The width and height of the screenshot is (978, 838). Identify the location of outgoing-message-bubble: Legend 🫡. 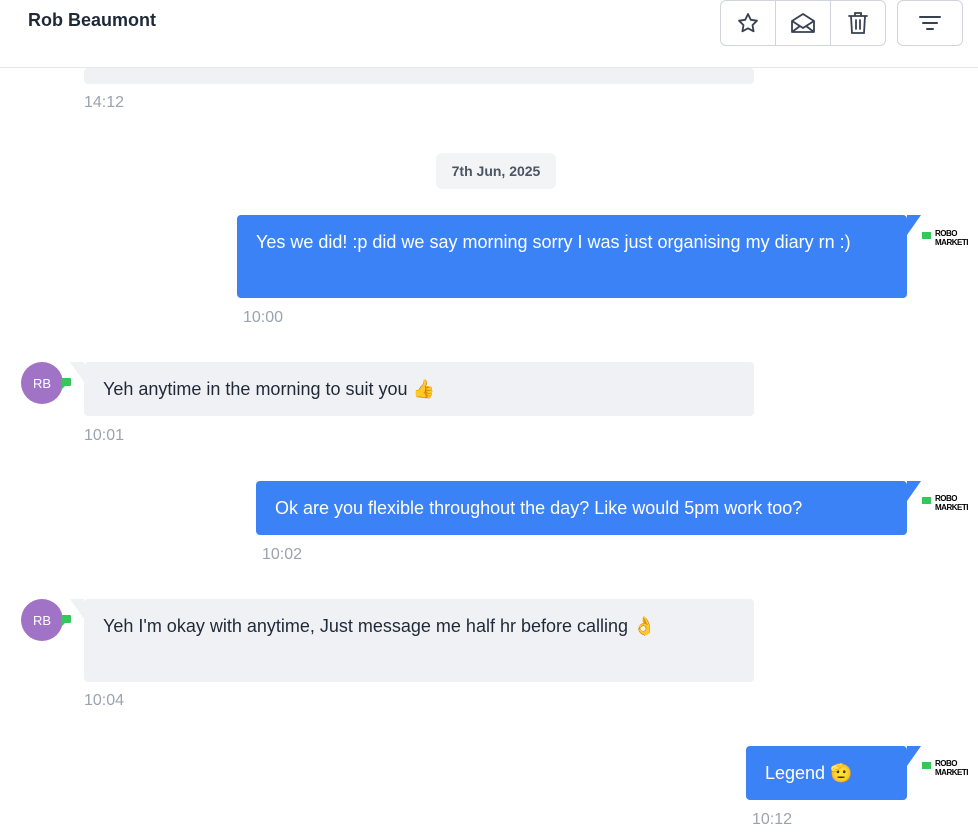
(833, 773).